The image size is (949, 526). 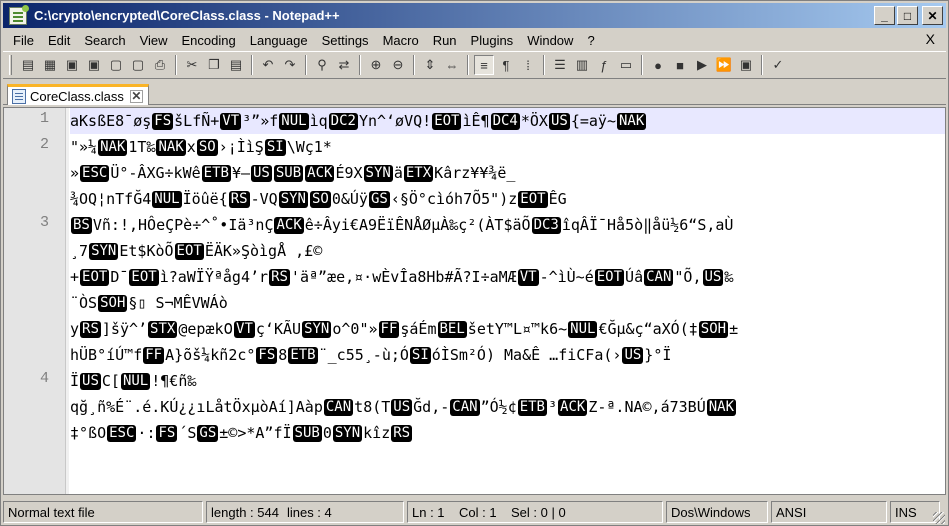 I want to click on control-char-badge: ETB, so click(x=216, y=173).